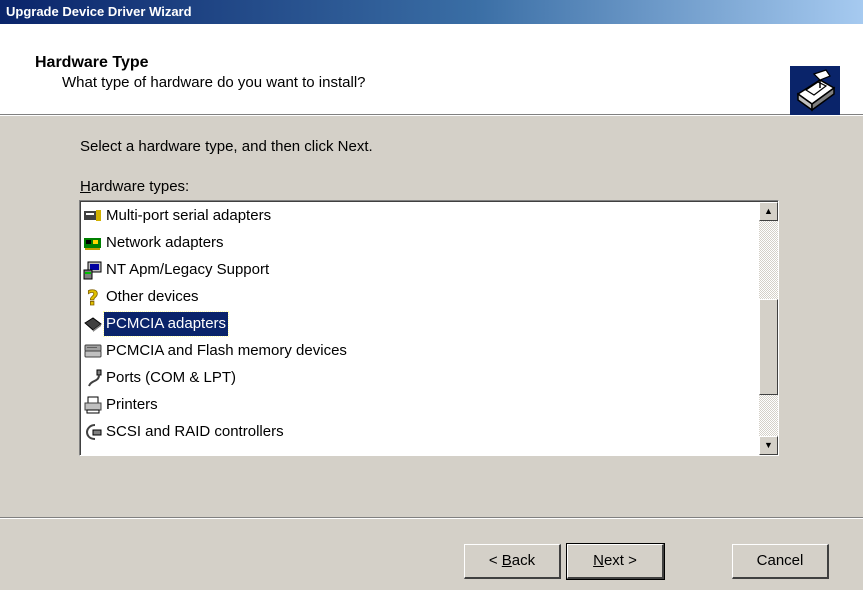 Image resolution: width=863 pixels, height=590 pixels. Describe the element at coordinates (93, 432) in the screenshot. I see `scsi-icon` at that location.